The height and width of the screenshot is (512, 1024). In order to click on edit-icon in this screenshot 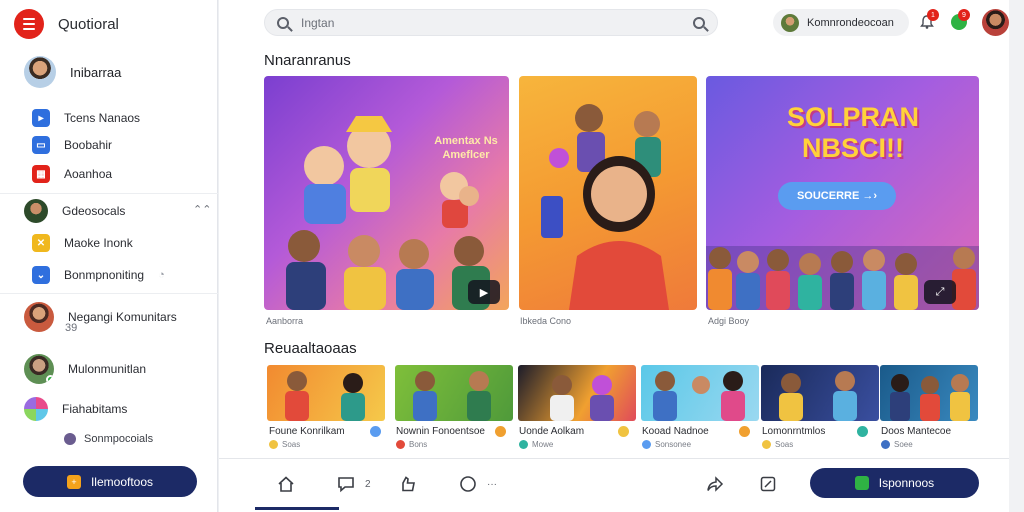, I will do `click(768, 484)`.